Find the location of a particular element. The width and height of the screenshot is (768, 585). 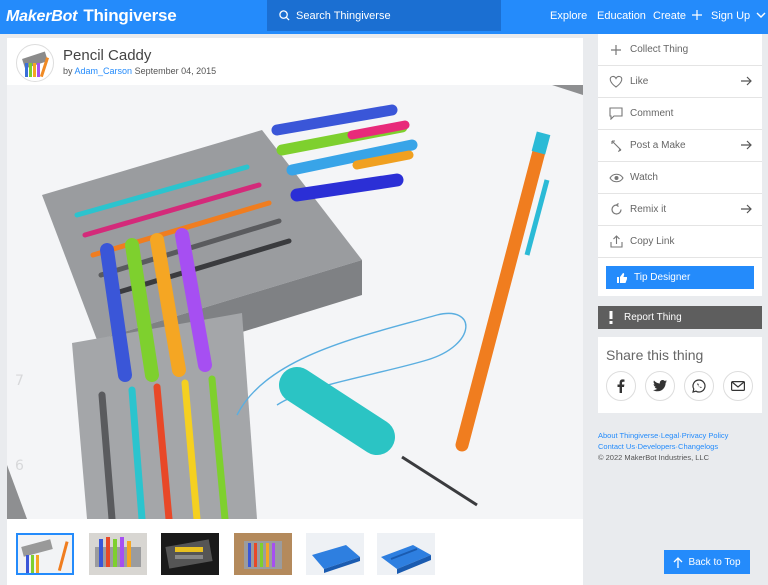

tip-designer-button: Tip Designer is located at coordinates (680, 277).